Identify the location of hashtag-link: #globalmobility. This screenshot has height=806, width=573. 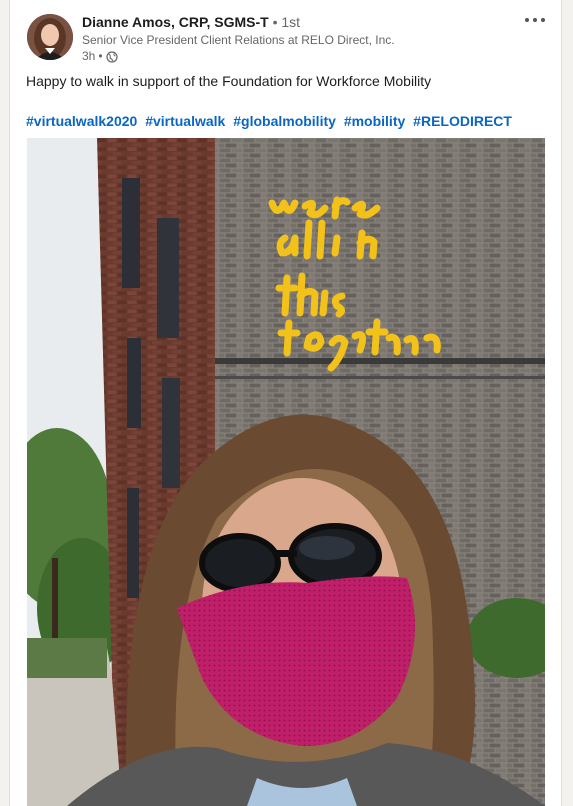
(284, 121).